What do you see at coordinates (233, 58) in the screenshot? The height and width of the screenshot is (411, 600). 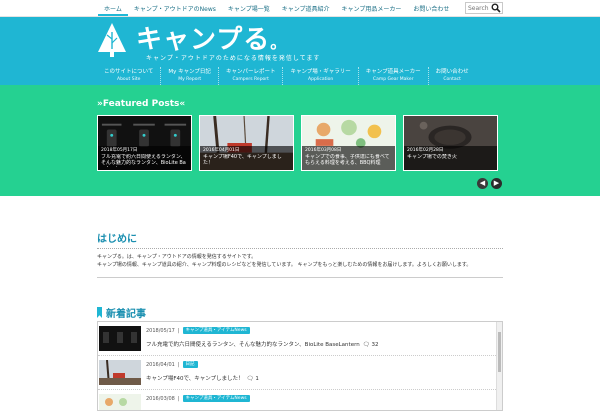 I see `site-tagline: キャンプ・アウトドアのためになる情報を発信してます` at bounding box center [233, 58].